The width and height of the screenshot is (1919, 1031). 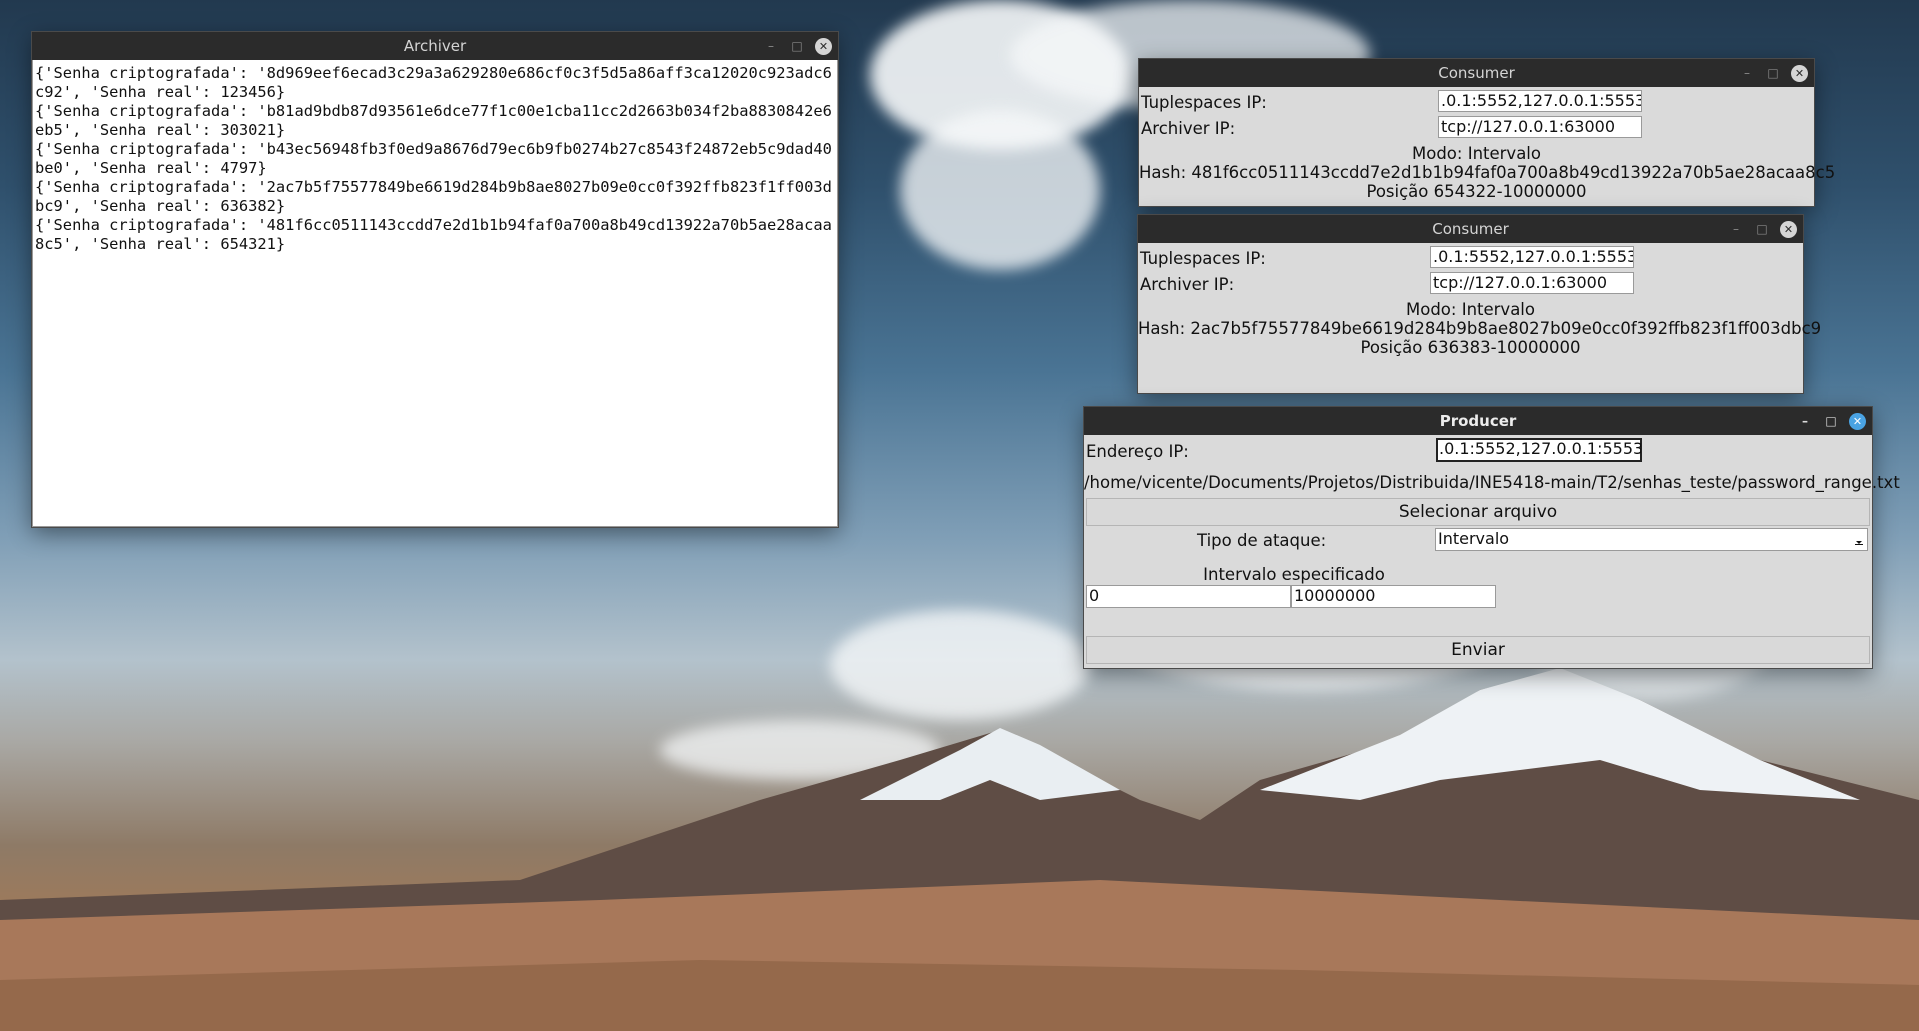 I want to click on ip-address-label: Endereço IP:, so click(x=1137, y=451).